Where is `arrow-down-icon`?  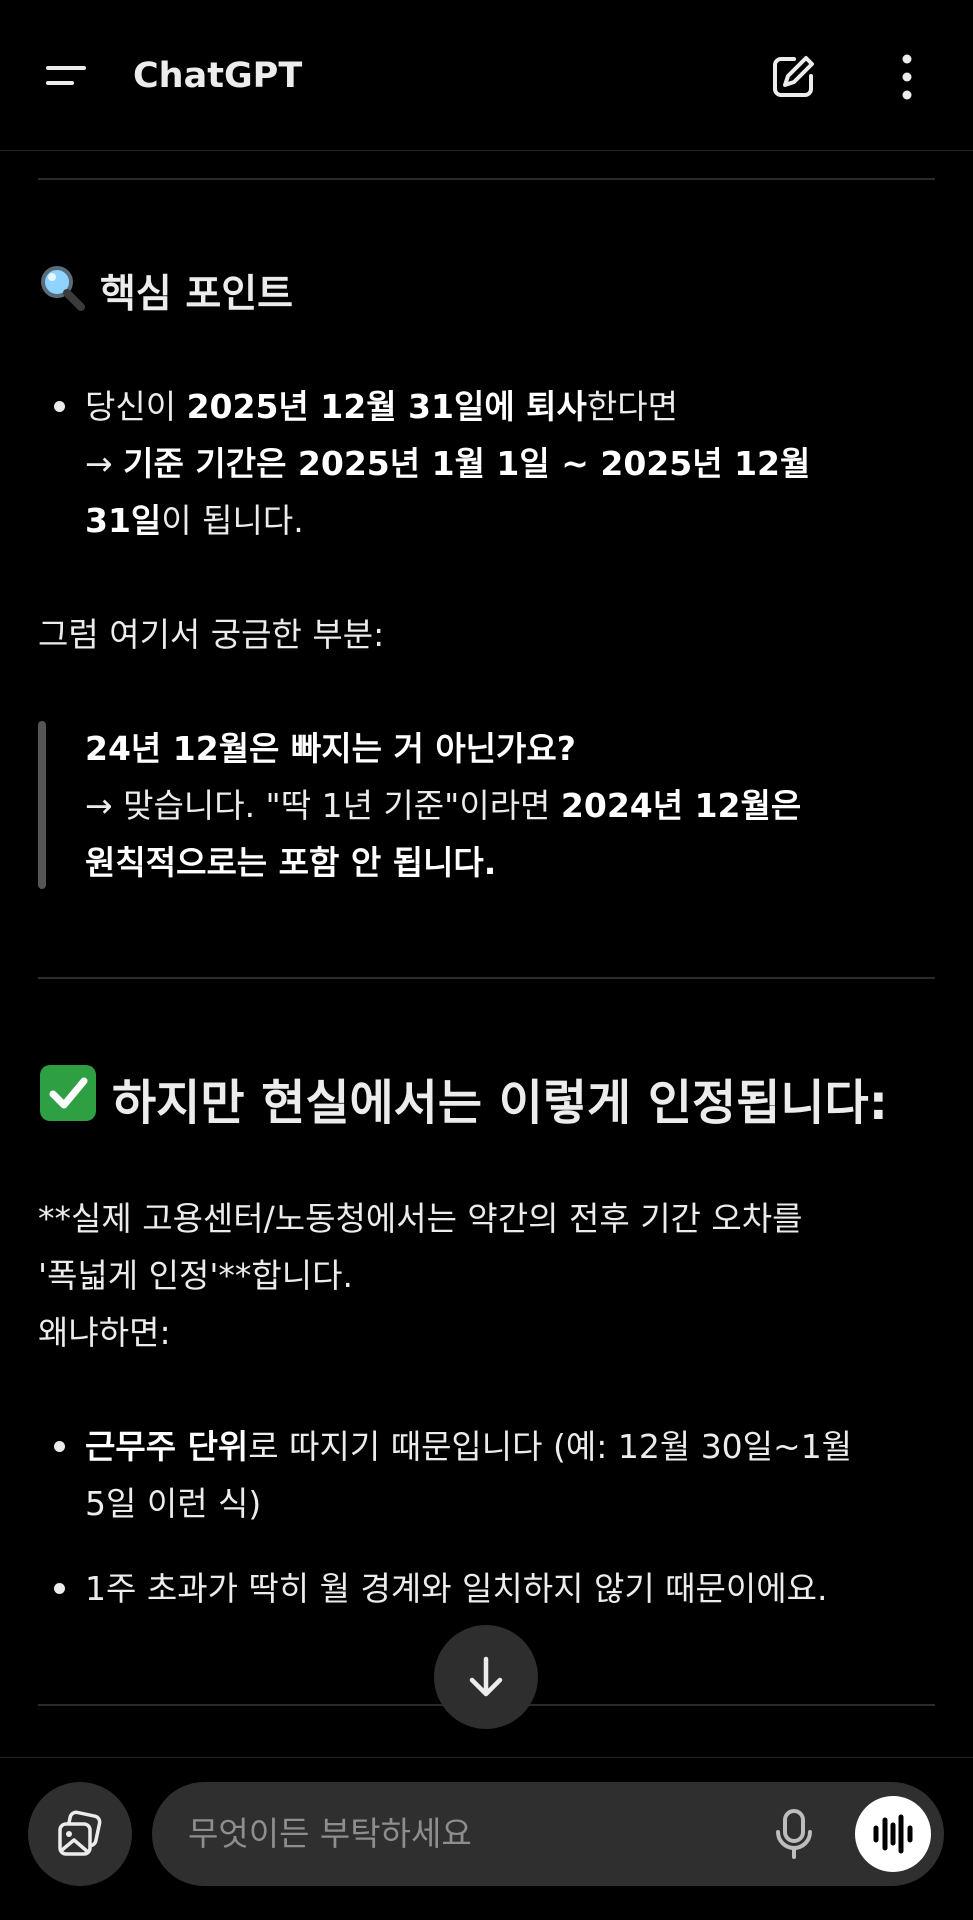
arrow-down-icon is located at coordinates (486, 1676).